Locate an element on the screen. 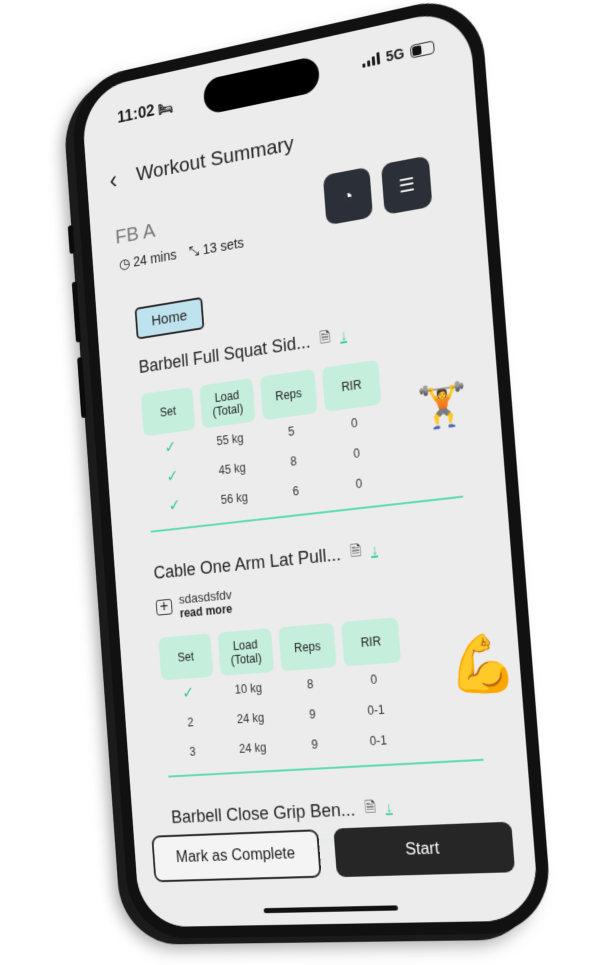  lat-pulldown-illustration: 💪 is located at coordinates (483, 664).